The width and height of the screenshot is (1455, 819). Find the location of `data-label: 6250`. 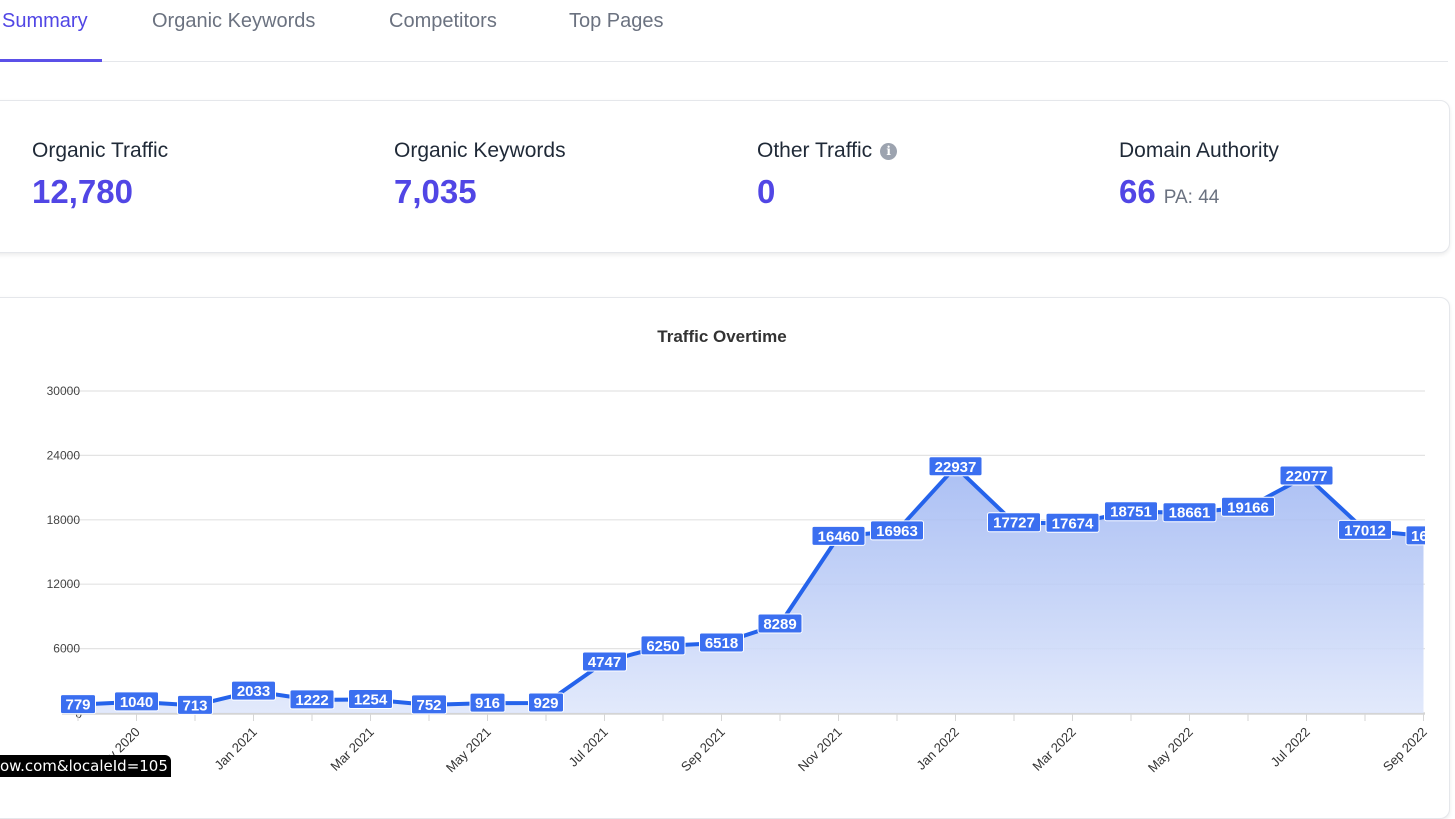

data-label: 6250 is located at coordinates (663, 645).